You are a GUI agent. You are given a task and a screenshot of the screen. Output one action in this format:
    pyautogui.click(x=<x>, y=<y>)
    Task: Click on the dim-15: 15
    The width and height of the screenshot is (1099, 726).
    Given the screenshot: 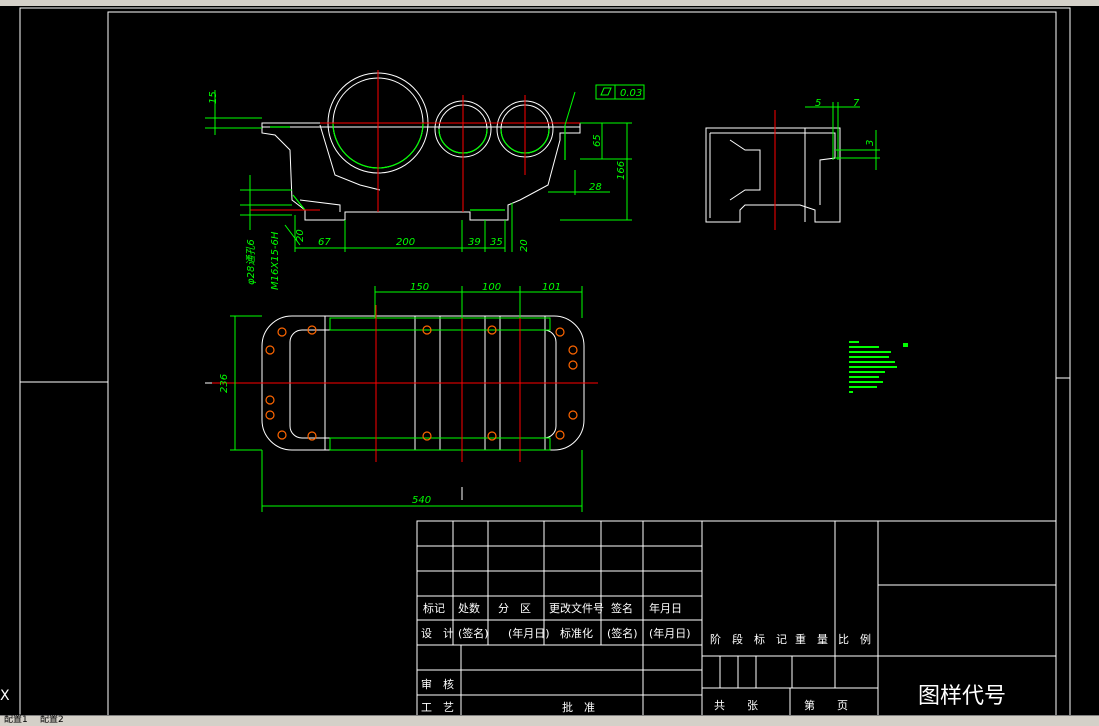 What is the action you would take?
    pyautogui.click(x=213, y=97)
    